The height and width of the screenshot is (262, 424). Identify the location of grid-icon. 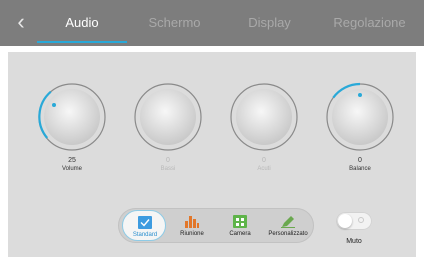
(240, 221).